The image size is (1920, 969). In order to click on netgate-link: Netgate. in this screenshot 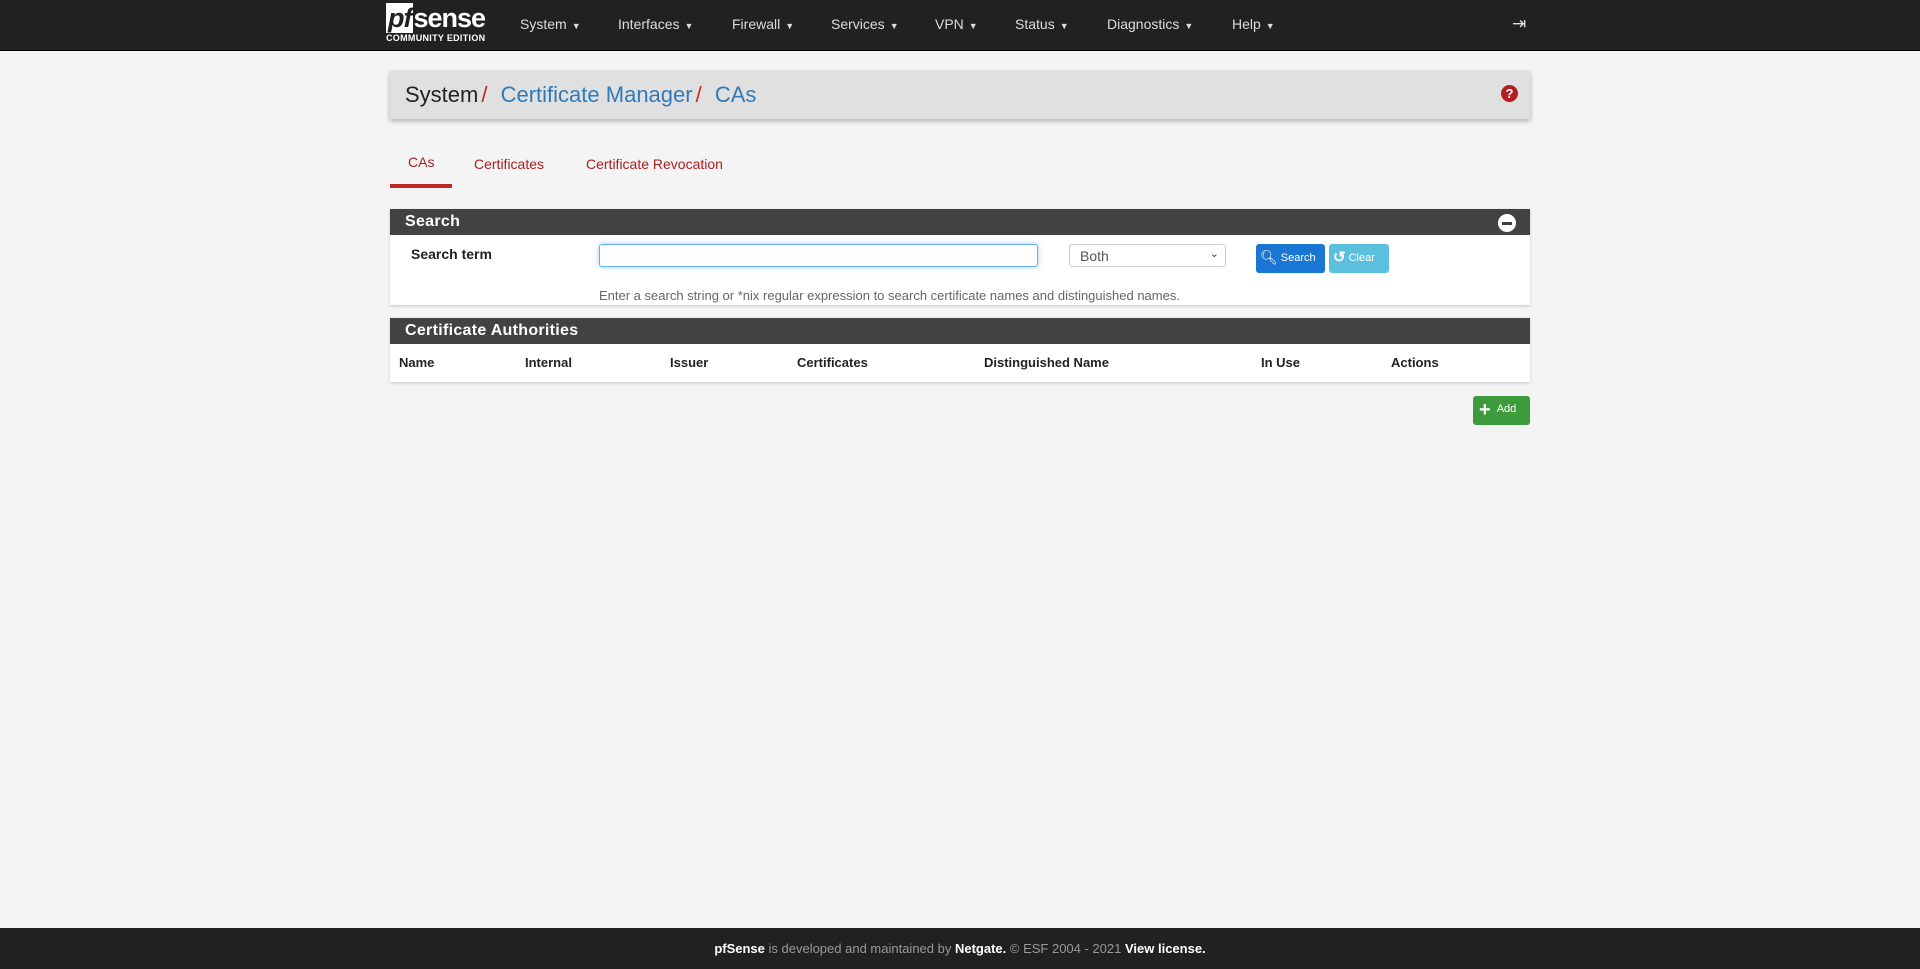, I will do `click(980, 948)`.